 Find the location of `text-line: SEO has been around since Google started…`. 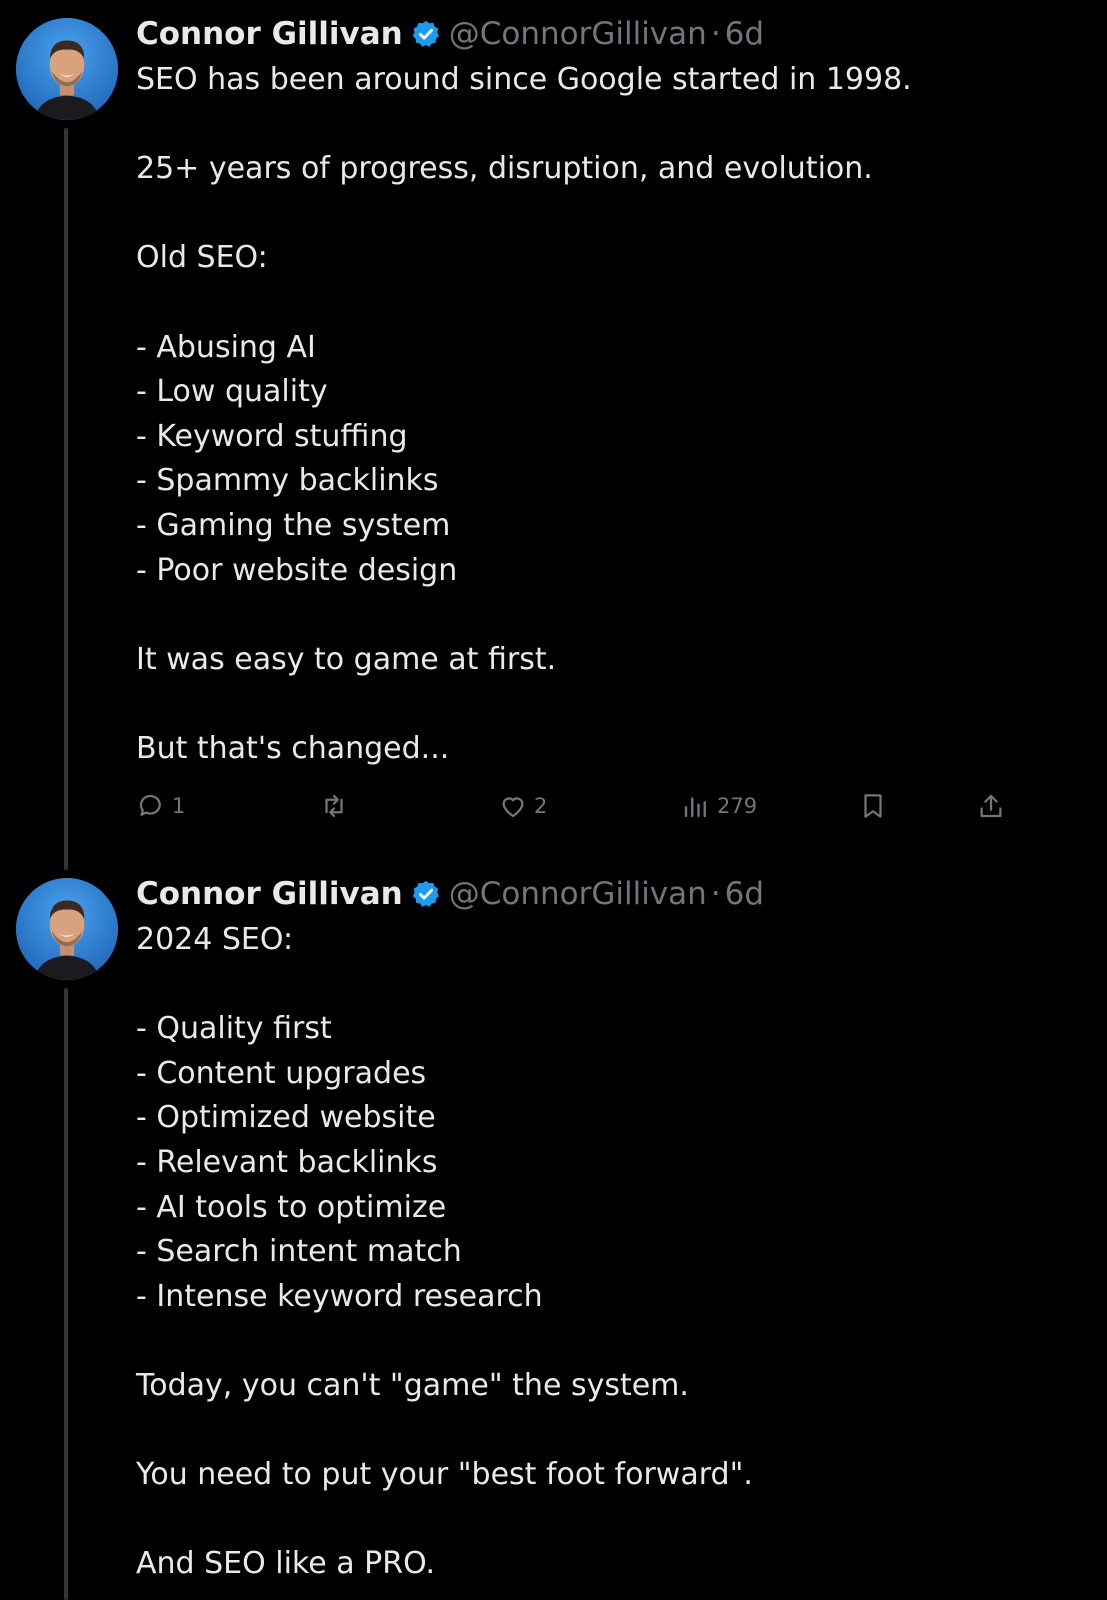

text-line: SEO has been around since Google started… is located at coordinates (524, 79).